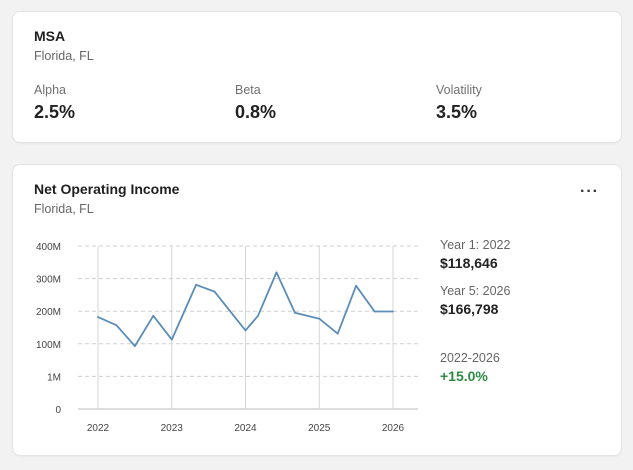 This screenshot has width=633, height=470. I want to click on x-tick-label: 2024, so click(245, 428).